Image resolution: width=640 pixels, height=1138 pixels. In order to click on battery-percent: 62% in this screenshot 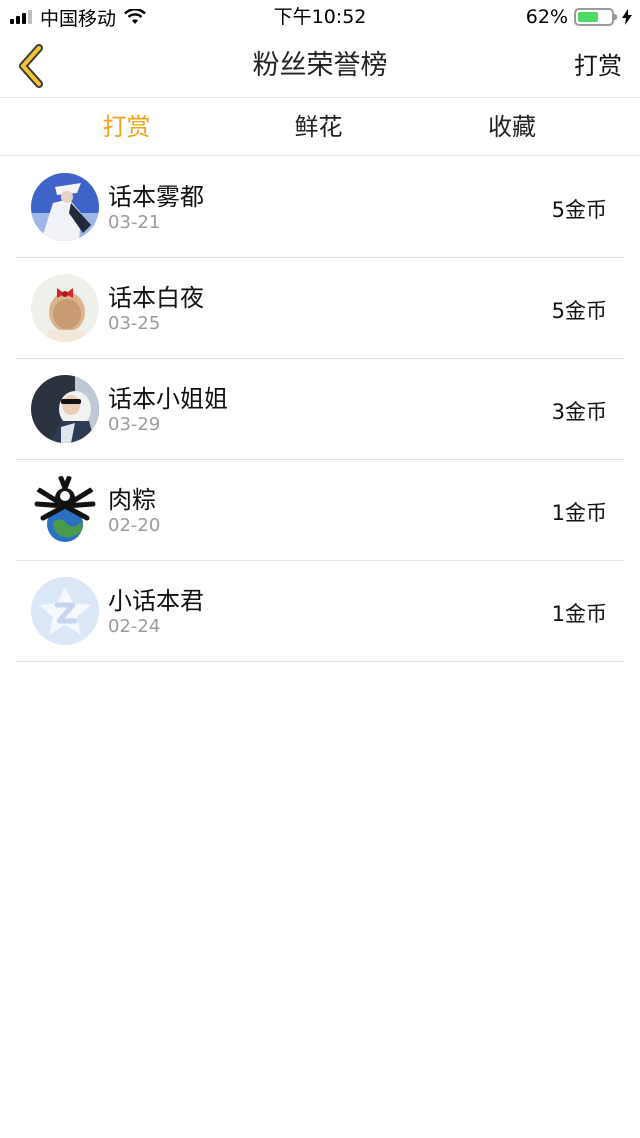, I will do `click(546, 17)`.